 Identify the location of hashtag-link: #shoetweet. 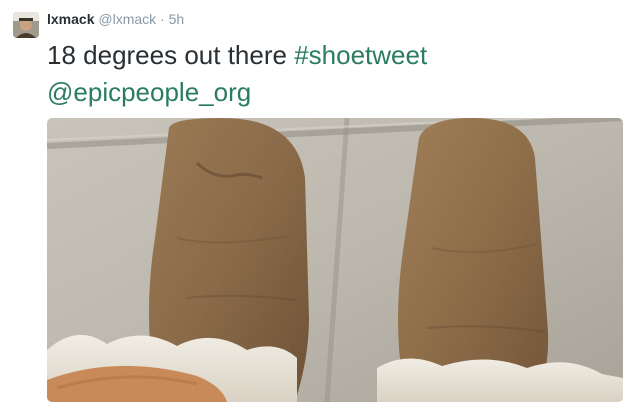
(360, 55).